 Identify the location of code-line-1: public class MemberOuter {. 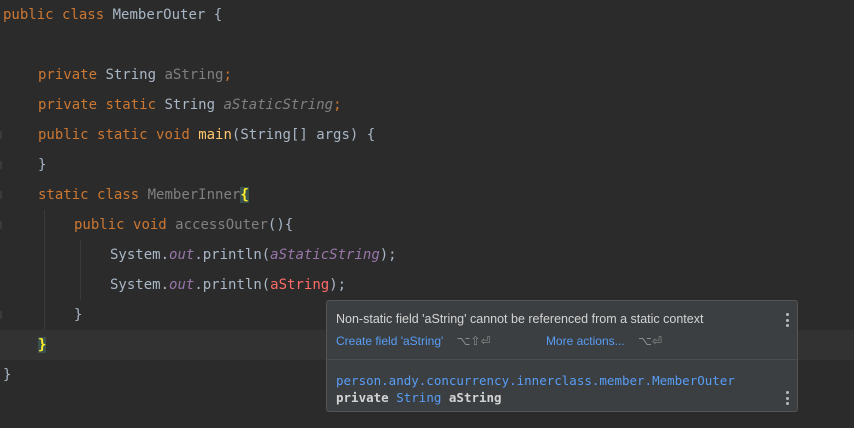
(427, 15).